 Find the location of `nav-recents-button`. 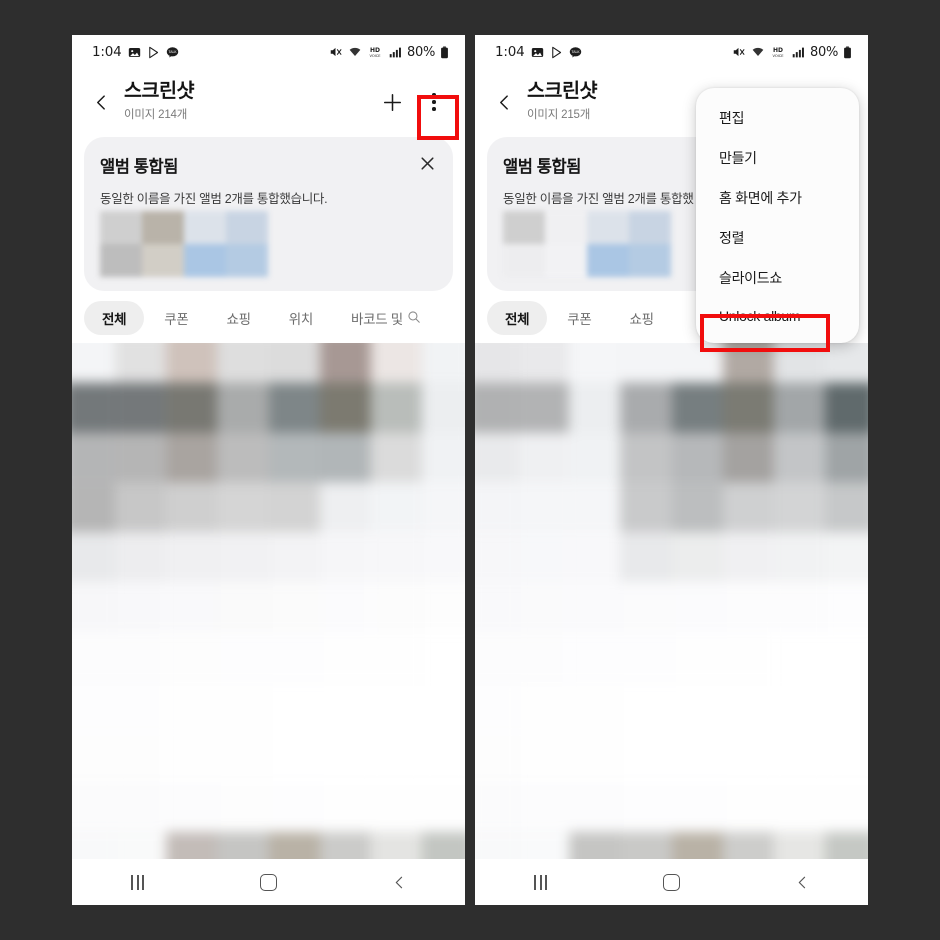

nav-recents-button is located at coordinates (138, 882).